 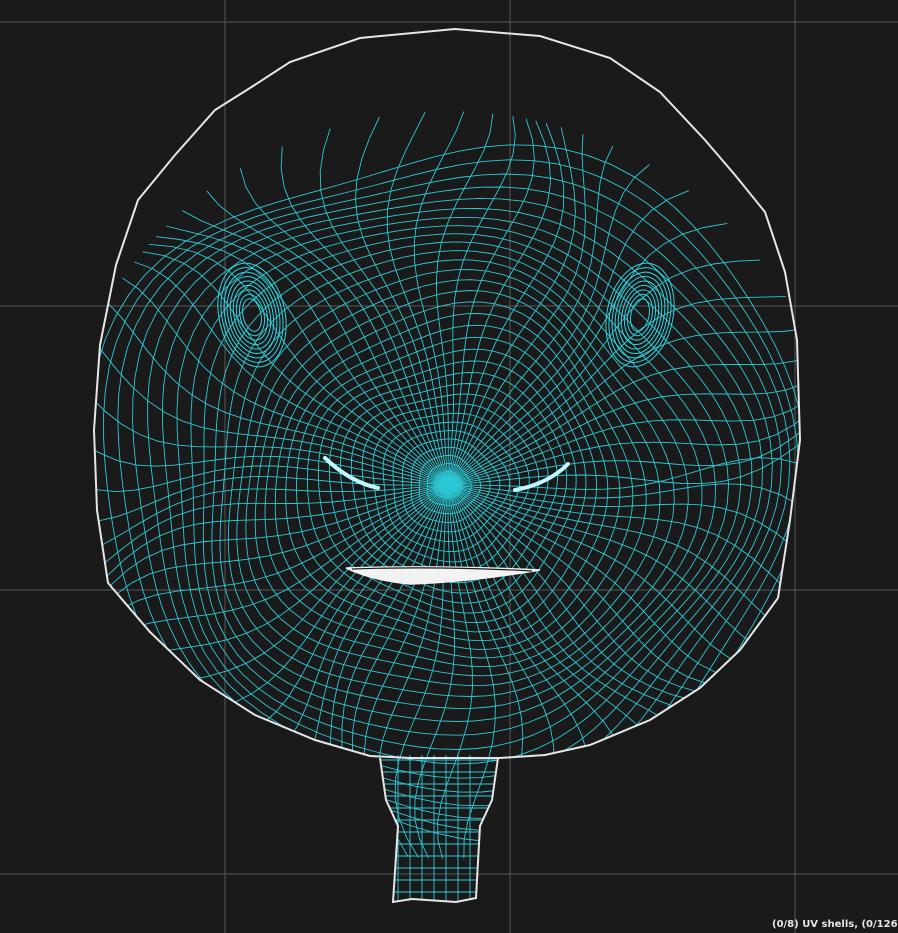 What do you see at coordinates (541, 477) in the screenshot?
I see `nostril-right-slit` at bounding box center [541, 477].